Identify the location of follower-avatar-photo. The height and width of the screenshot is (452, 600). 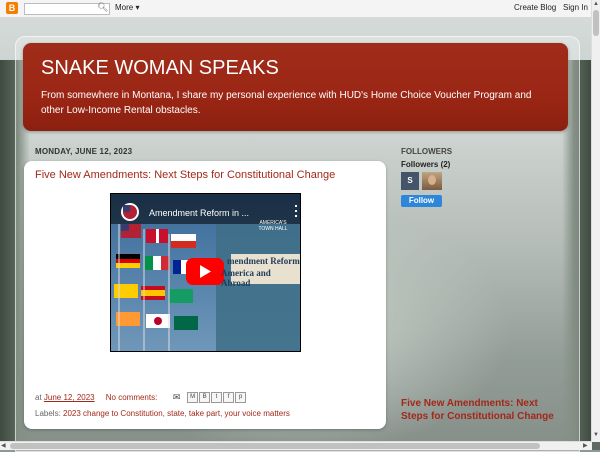
(432, 181).